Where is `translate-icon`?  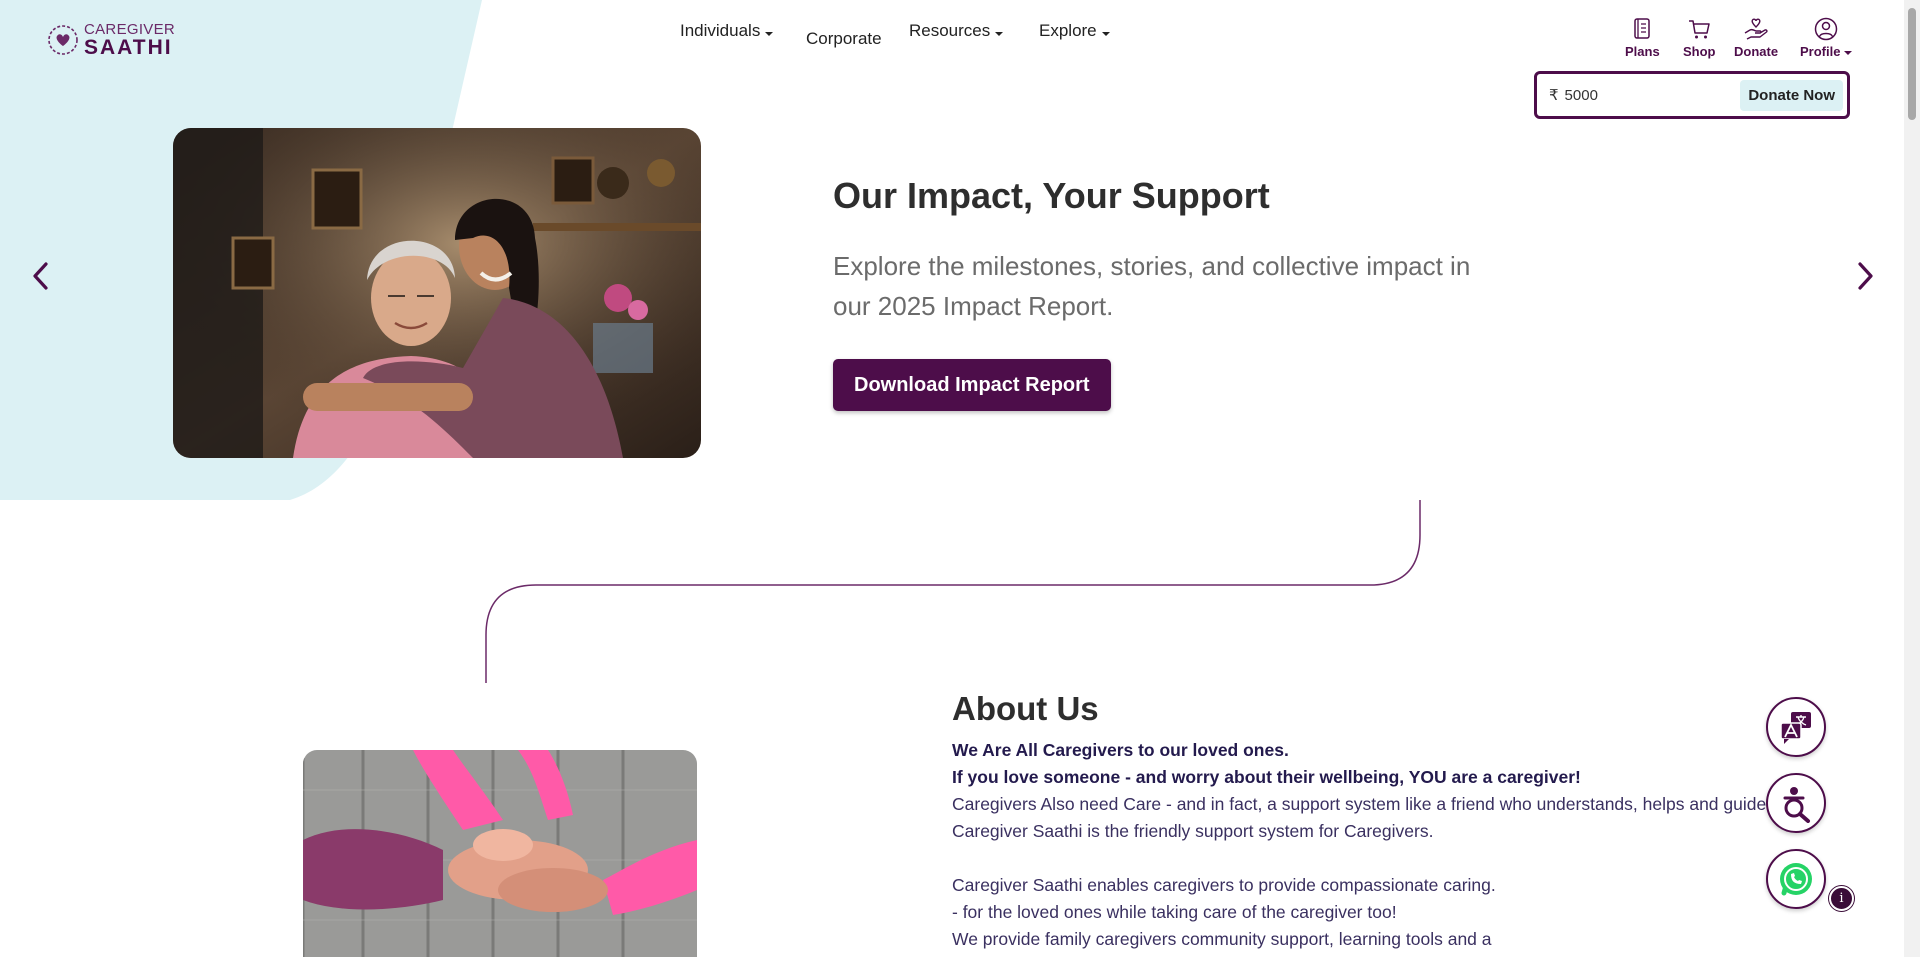 translate-icon is located at coordinates (1795, 728).